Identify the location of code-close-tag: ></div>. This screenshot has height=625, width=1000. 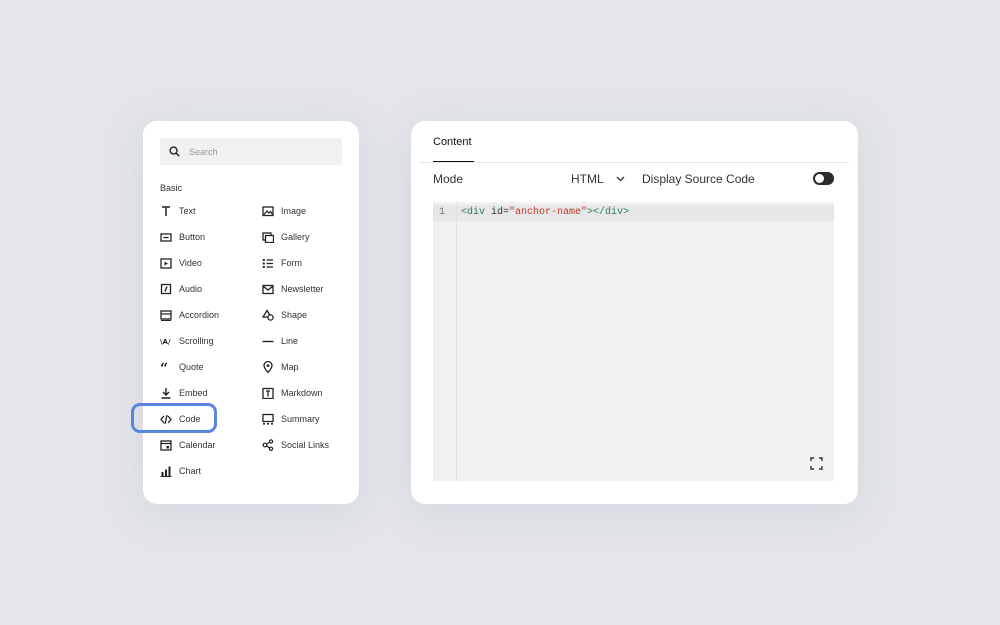
(608, 212).